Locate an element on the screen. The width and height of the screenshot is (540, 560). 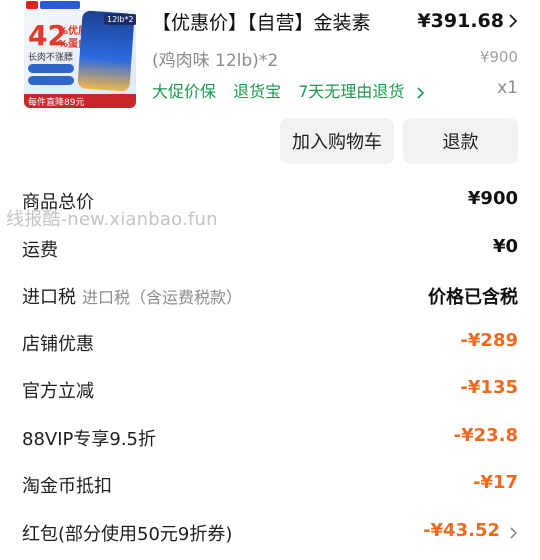
summary-row-red-packet: 红包(部分使用50元9折券) -¥43.52 is located at coordinates (270, 534).